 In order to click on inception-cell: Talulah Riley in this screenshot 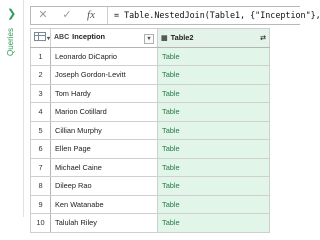, I will do `click(104, 223)`.